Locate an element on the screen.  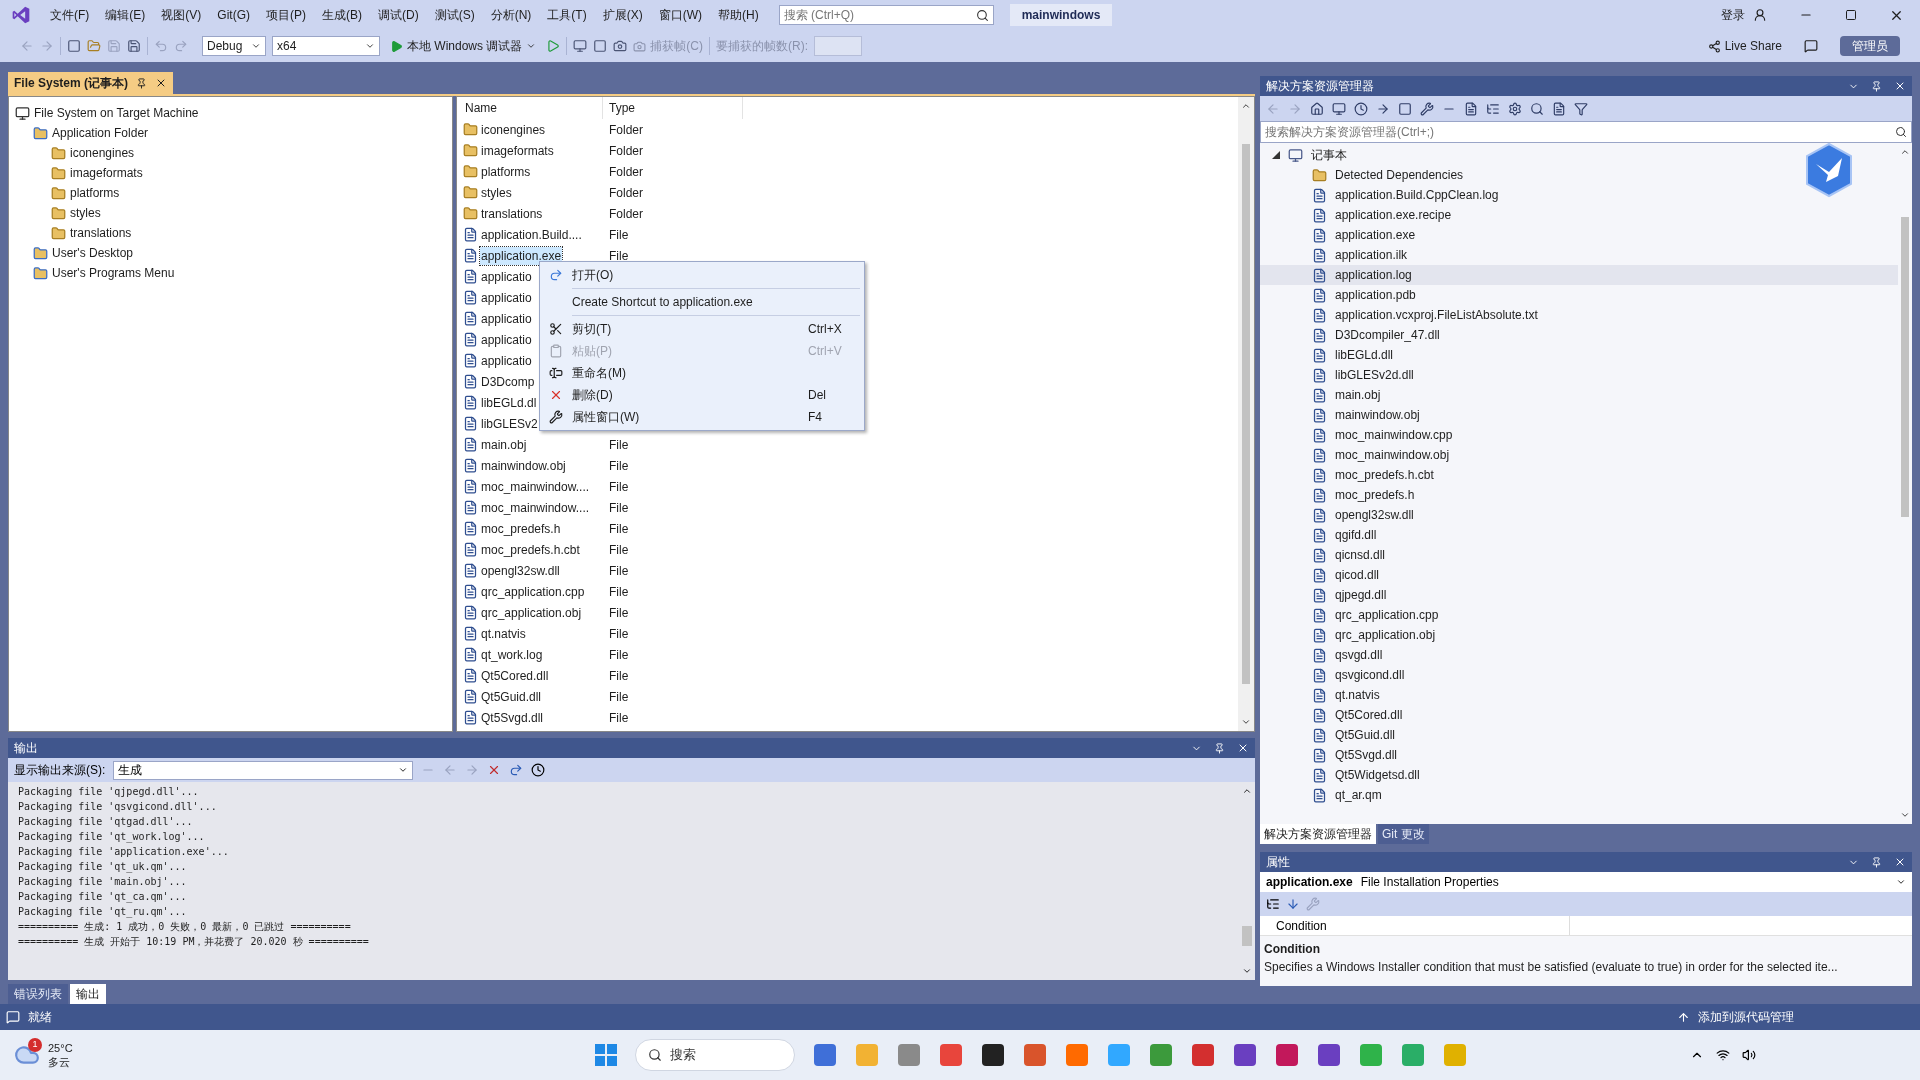
tree-row: moc_mainwindow.obj is located at coordinates (1579, 455).